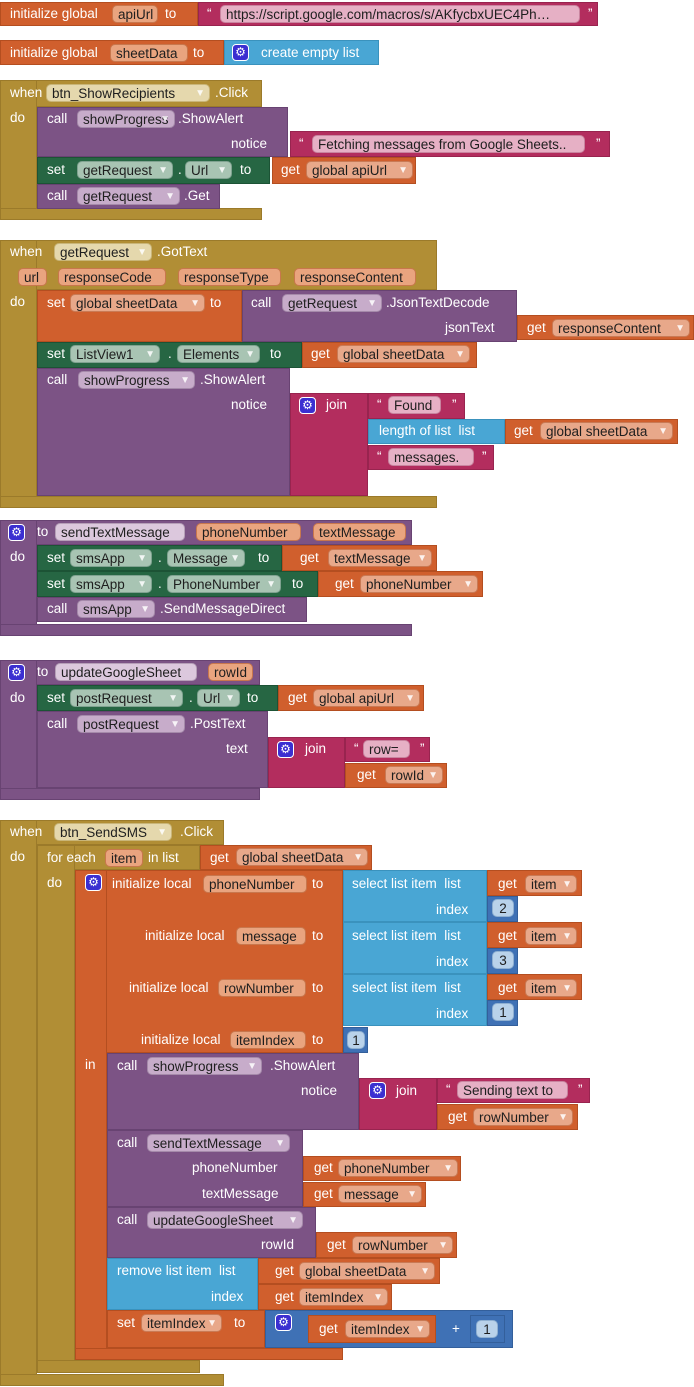 The height and width of the screenshot is (1387, 694). What do you see at coordinates (359, 532) in the screenshot?
I see `procedure-param: textMessage` at bounding box center [359, 532].